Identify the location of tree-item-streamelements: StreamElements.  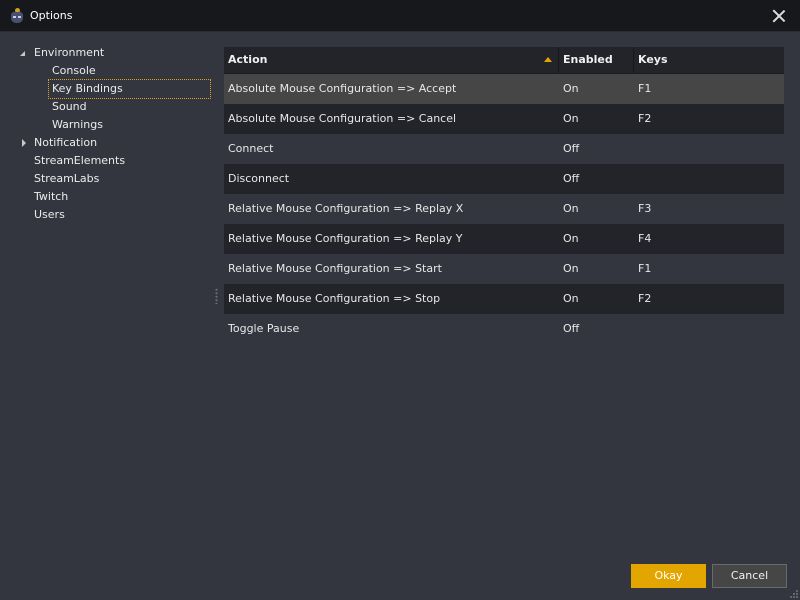
(107, 161).